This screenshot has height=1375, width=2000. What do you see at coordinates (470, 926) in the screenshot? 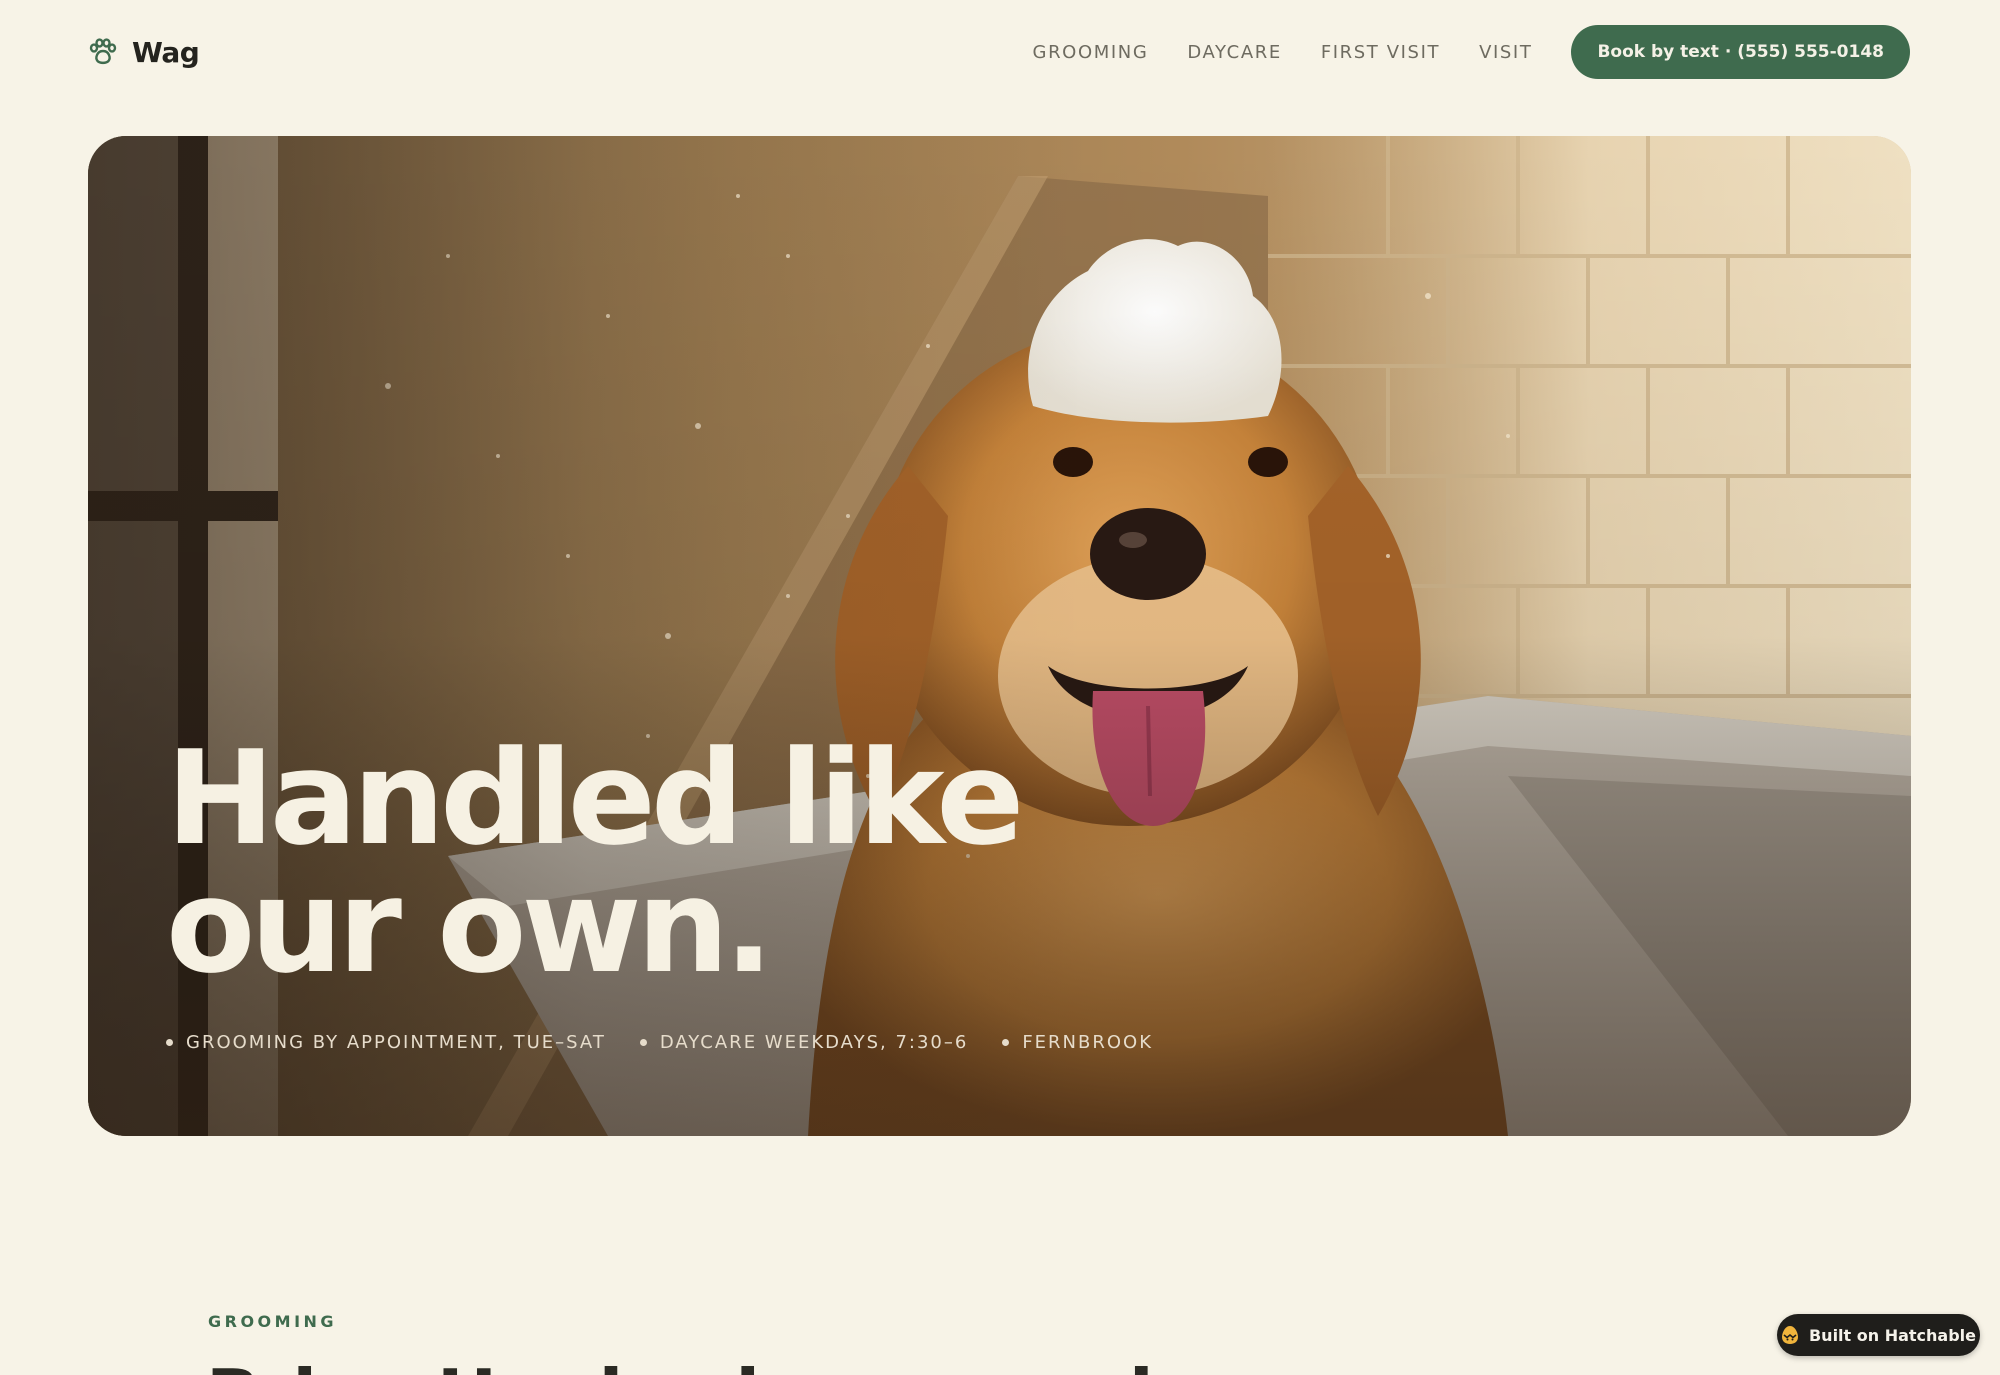
I see `hero-headline-line-2: our own.` at bounding box center [470, 926].